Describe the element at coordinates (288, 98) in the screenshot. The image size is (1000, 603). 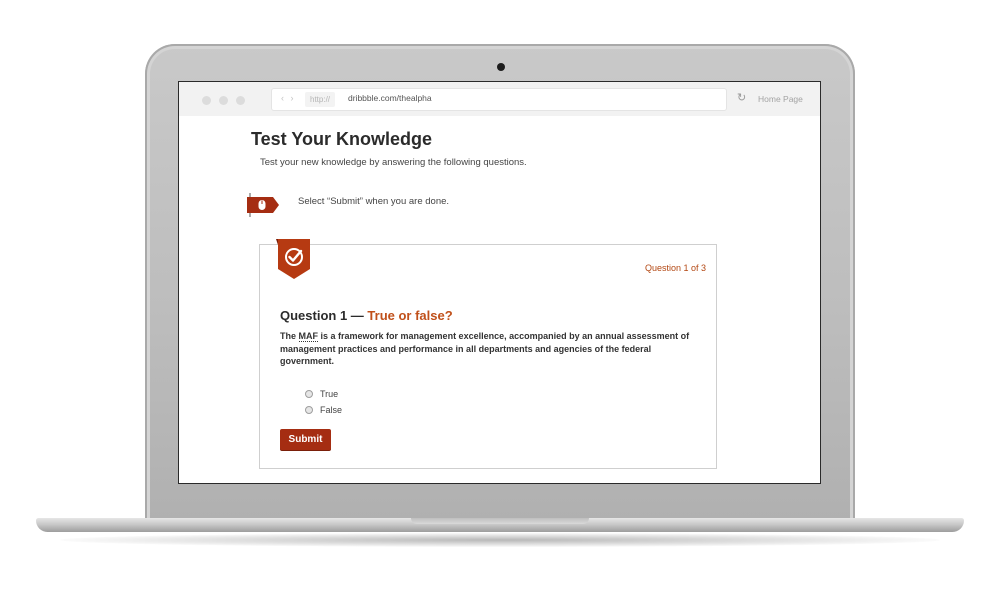
I see `nav-arrows-icon: ‹ ›` at that location.